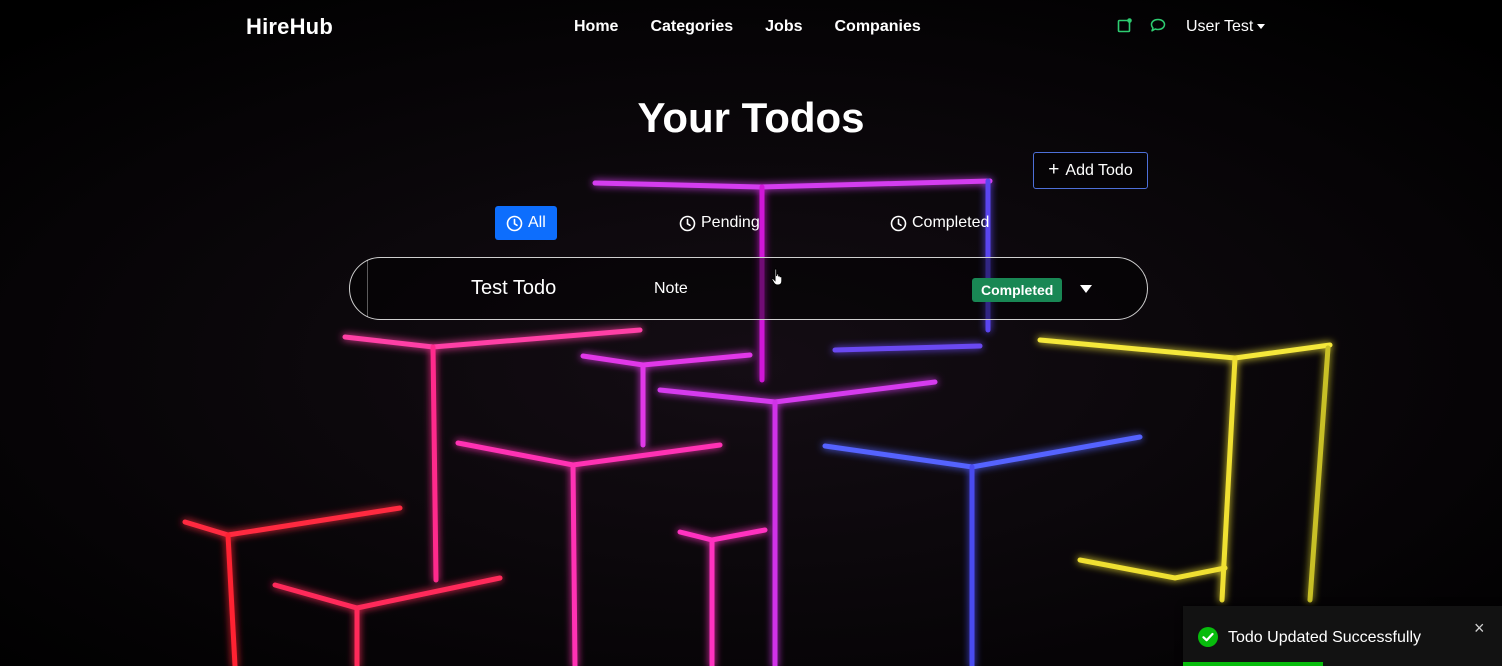 The width and height of the screenshot is (1502, 666). What do you see at coordinates (1324, 637) in the screenshot?
I see `toast-message: Todo Updated Successfully` at bounding box center [1324, 637].